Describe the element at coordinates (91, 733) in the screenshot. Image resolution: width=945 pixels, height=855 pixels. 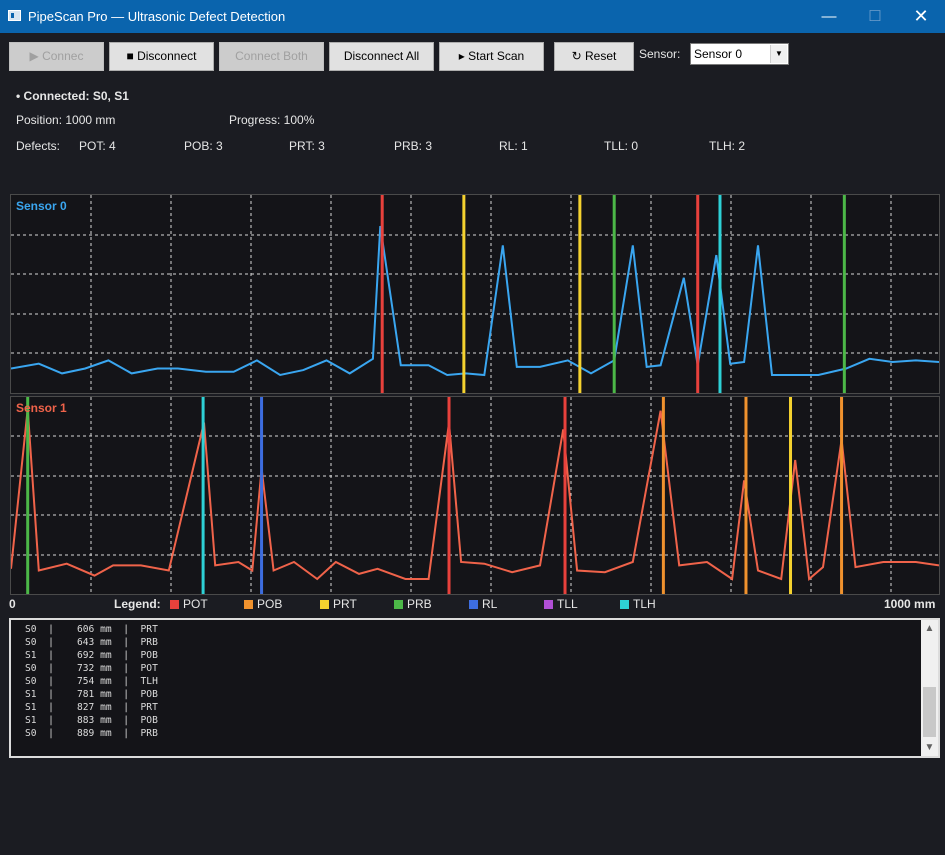
I see `log-row: S0 | 889 mm | PRB` at that location.